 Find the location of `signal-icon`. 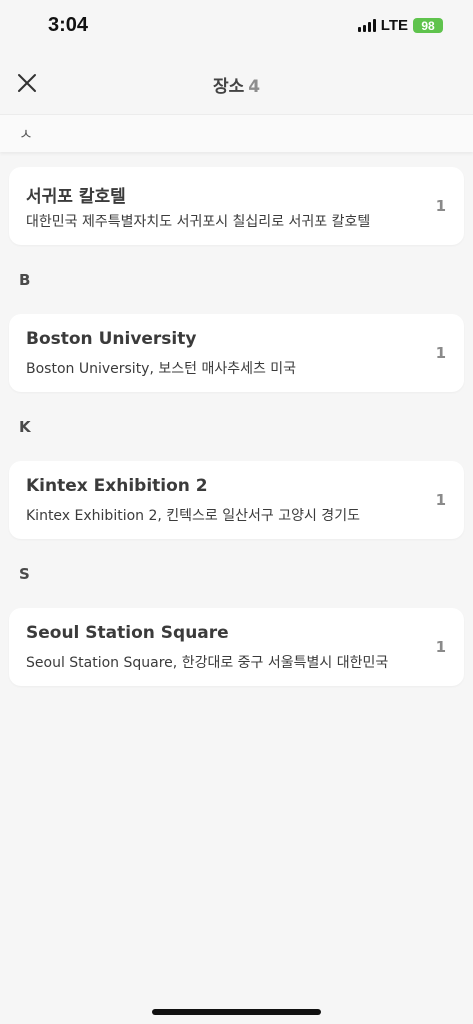

signal-icon is located at coordinates (366, 25).